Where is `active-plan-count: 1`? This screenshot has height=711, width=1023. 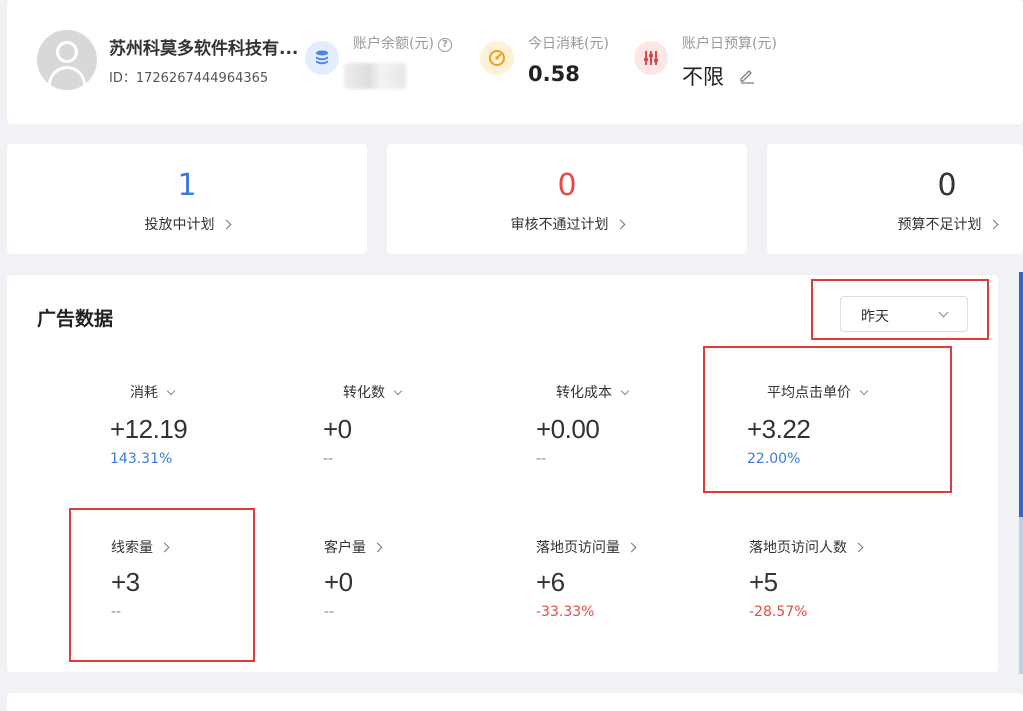 active-plan-count: 1 is located at coordinates (187, 185).